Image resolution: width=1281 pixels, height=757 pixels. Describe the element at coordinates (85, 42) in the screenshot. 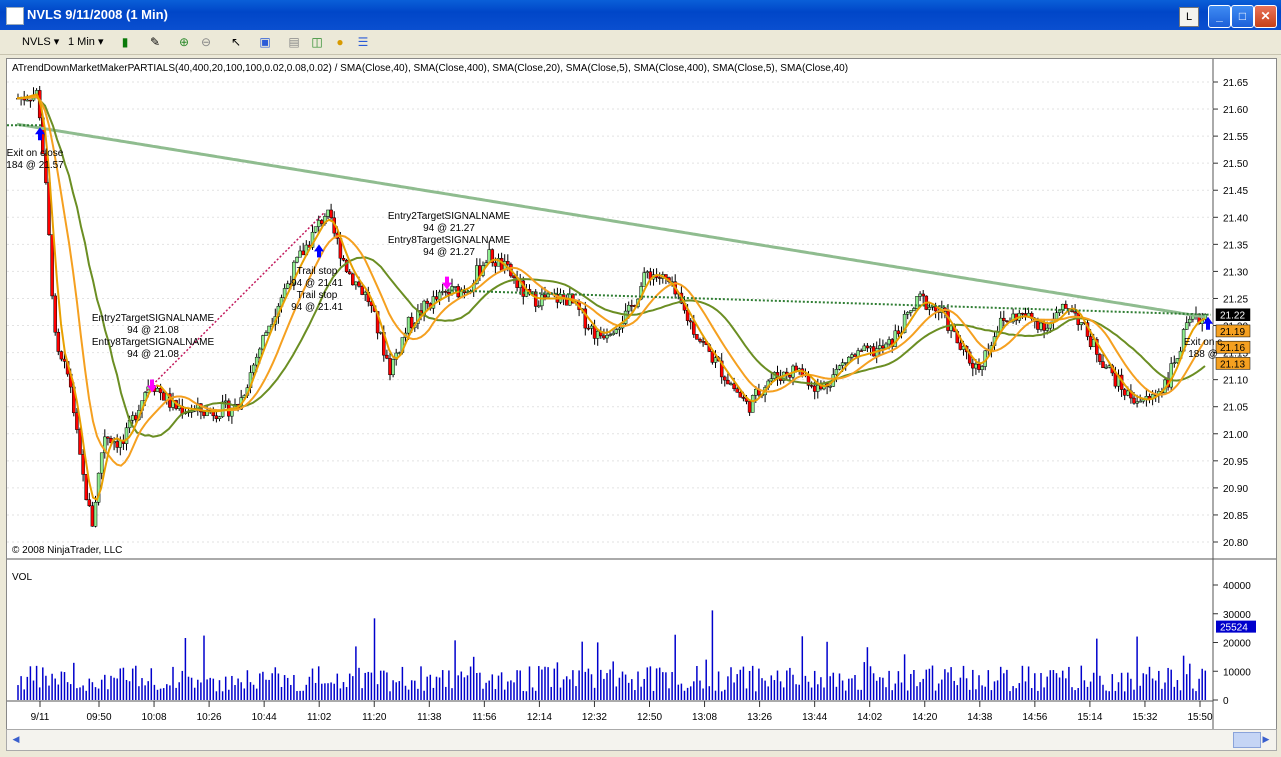

I see `interval-selector: 1 Min ▾` at that location.